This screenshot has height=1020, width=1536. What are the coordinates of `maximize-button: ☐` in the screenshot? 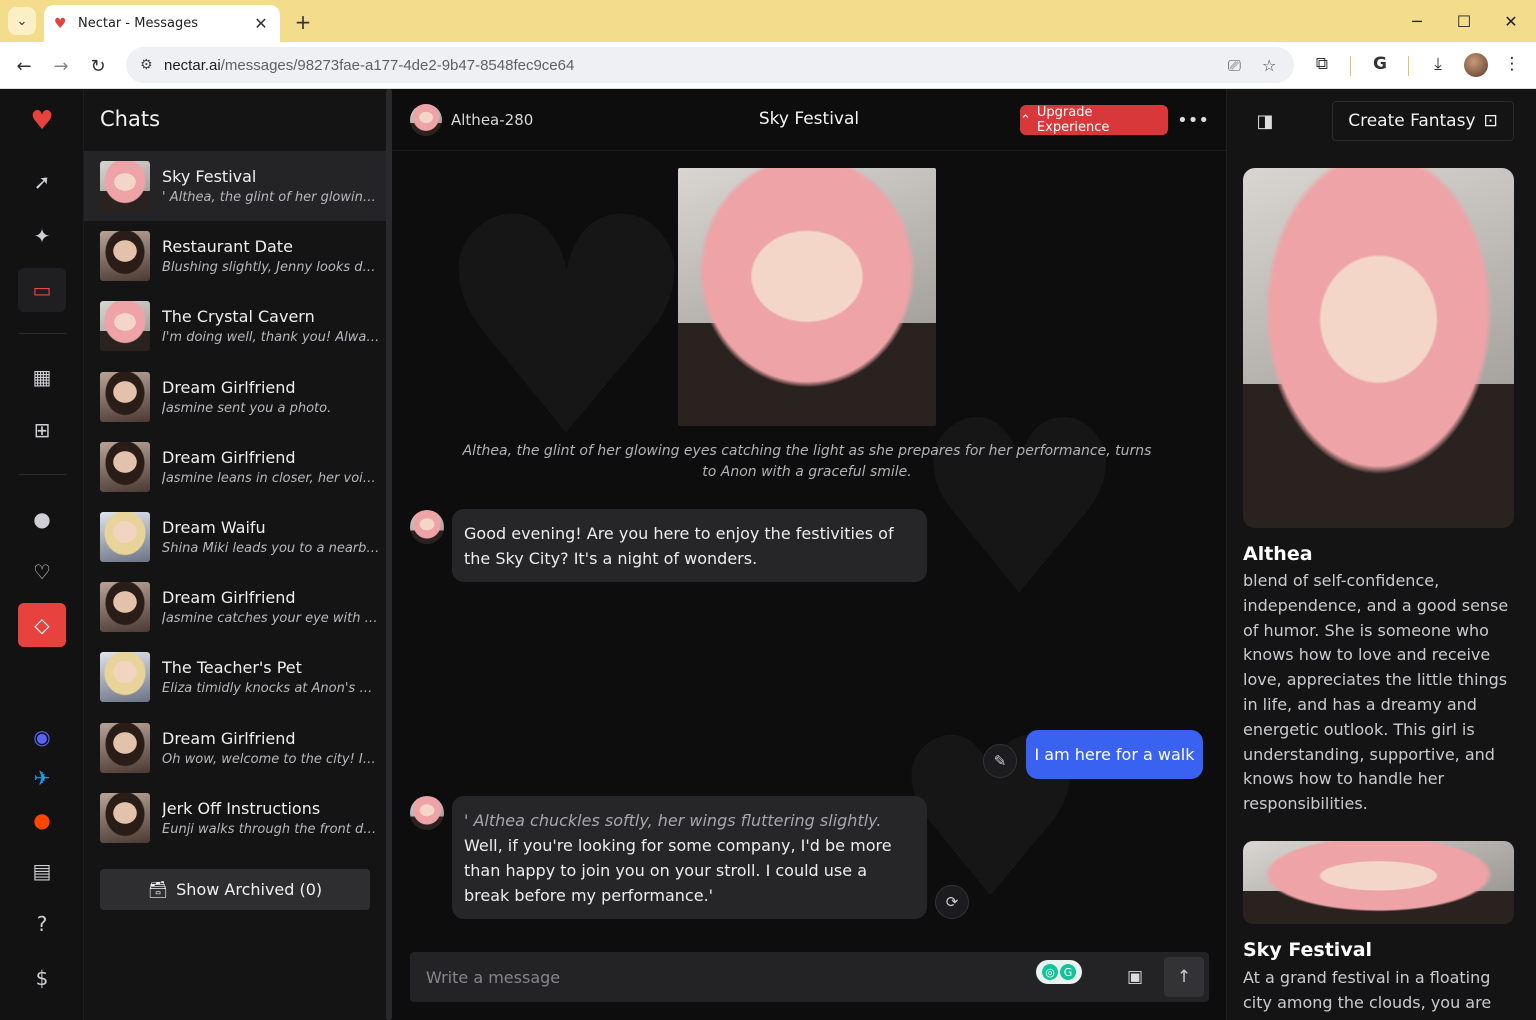 It's located at (1464, 21).